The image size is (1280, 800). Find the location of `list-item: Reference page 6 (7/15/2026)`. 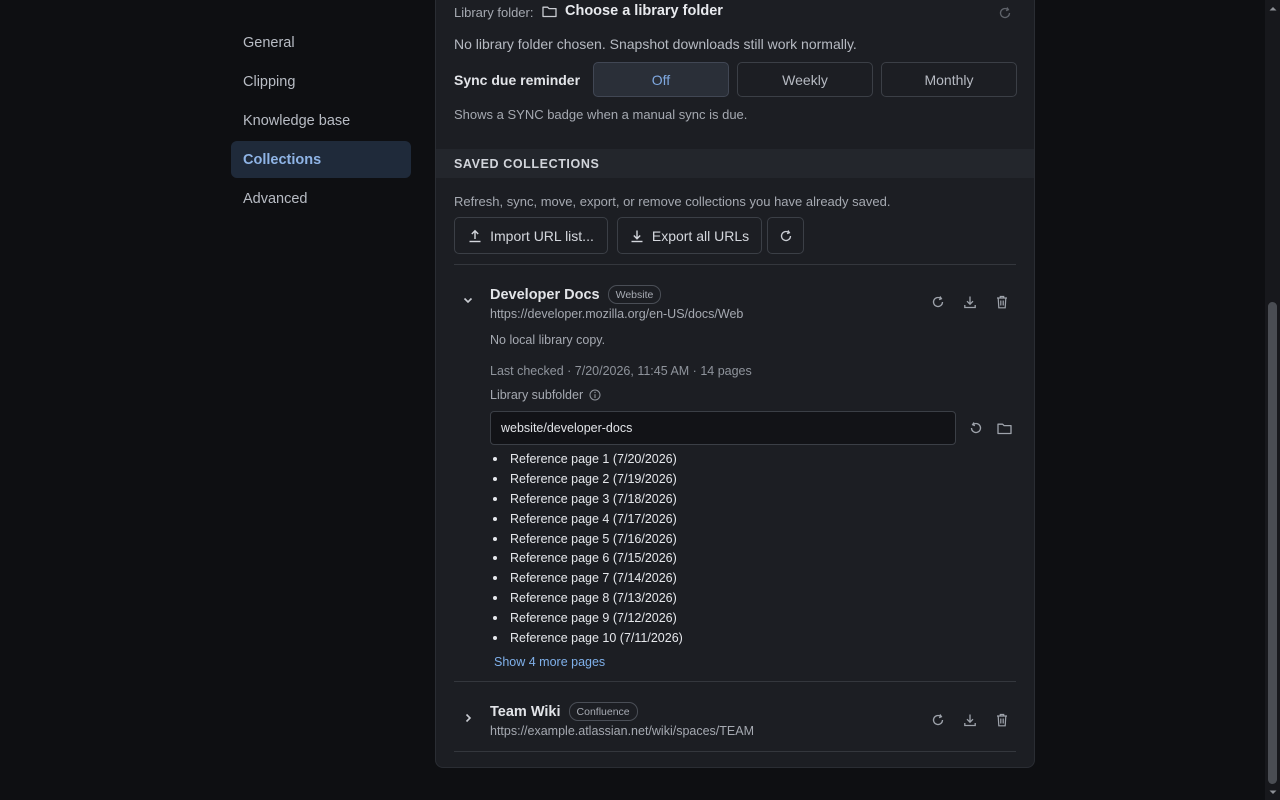

list-item: Reference page 6 (7/15/2026) is located at coordinates (586, 558).